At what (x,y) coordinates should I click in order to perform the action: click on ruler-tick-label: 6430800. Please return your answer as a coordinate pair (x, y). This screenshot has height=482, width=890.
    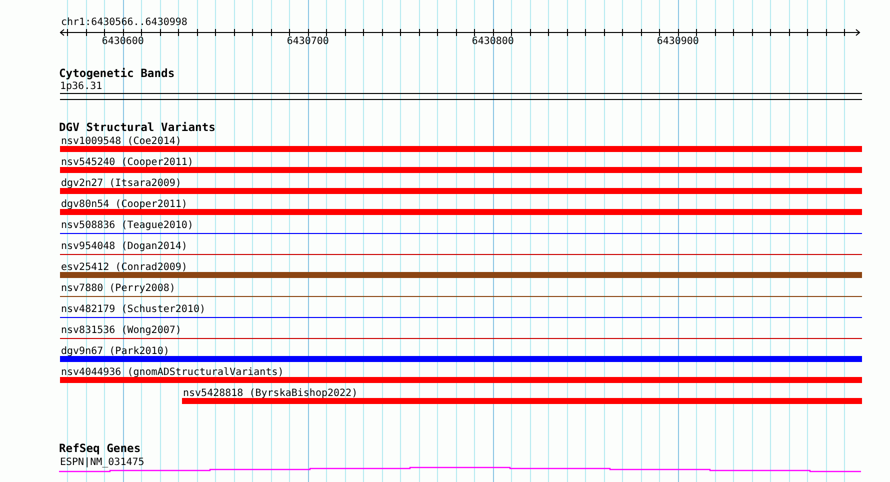
    Looking at the image, I should click on (493, 41).